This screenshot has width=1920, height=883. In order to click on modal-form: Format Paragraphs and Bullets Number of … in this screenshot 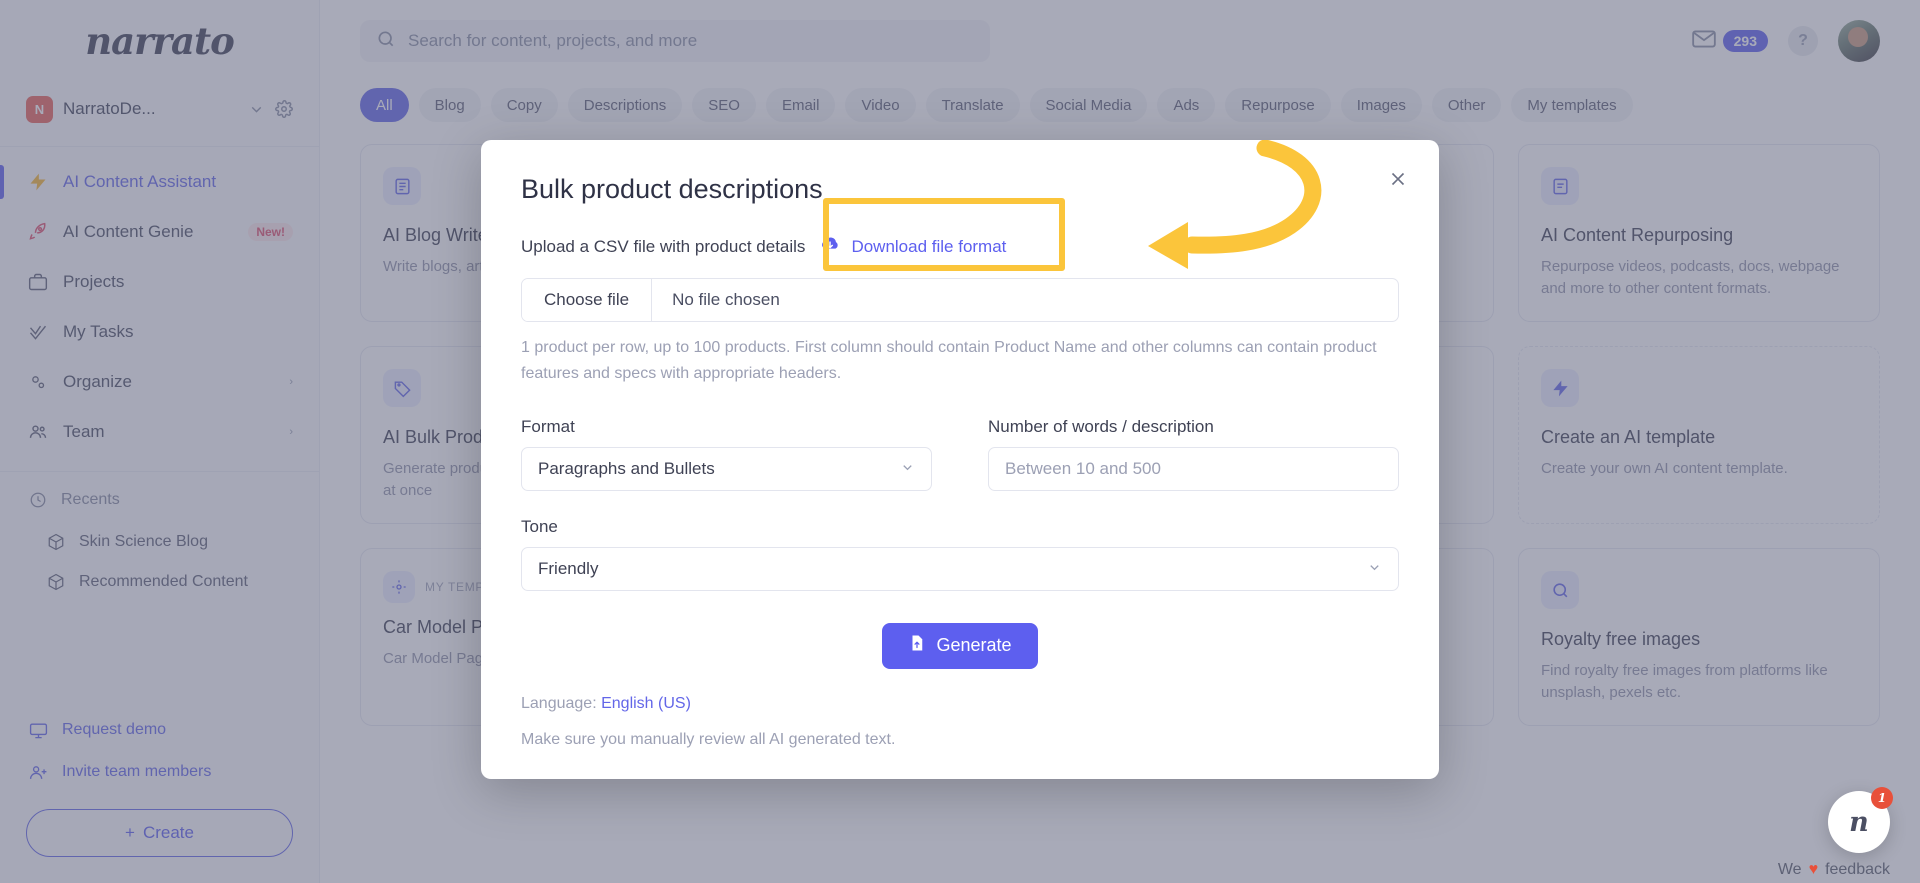, I will do `click(960, 504)`.